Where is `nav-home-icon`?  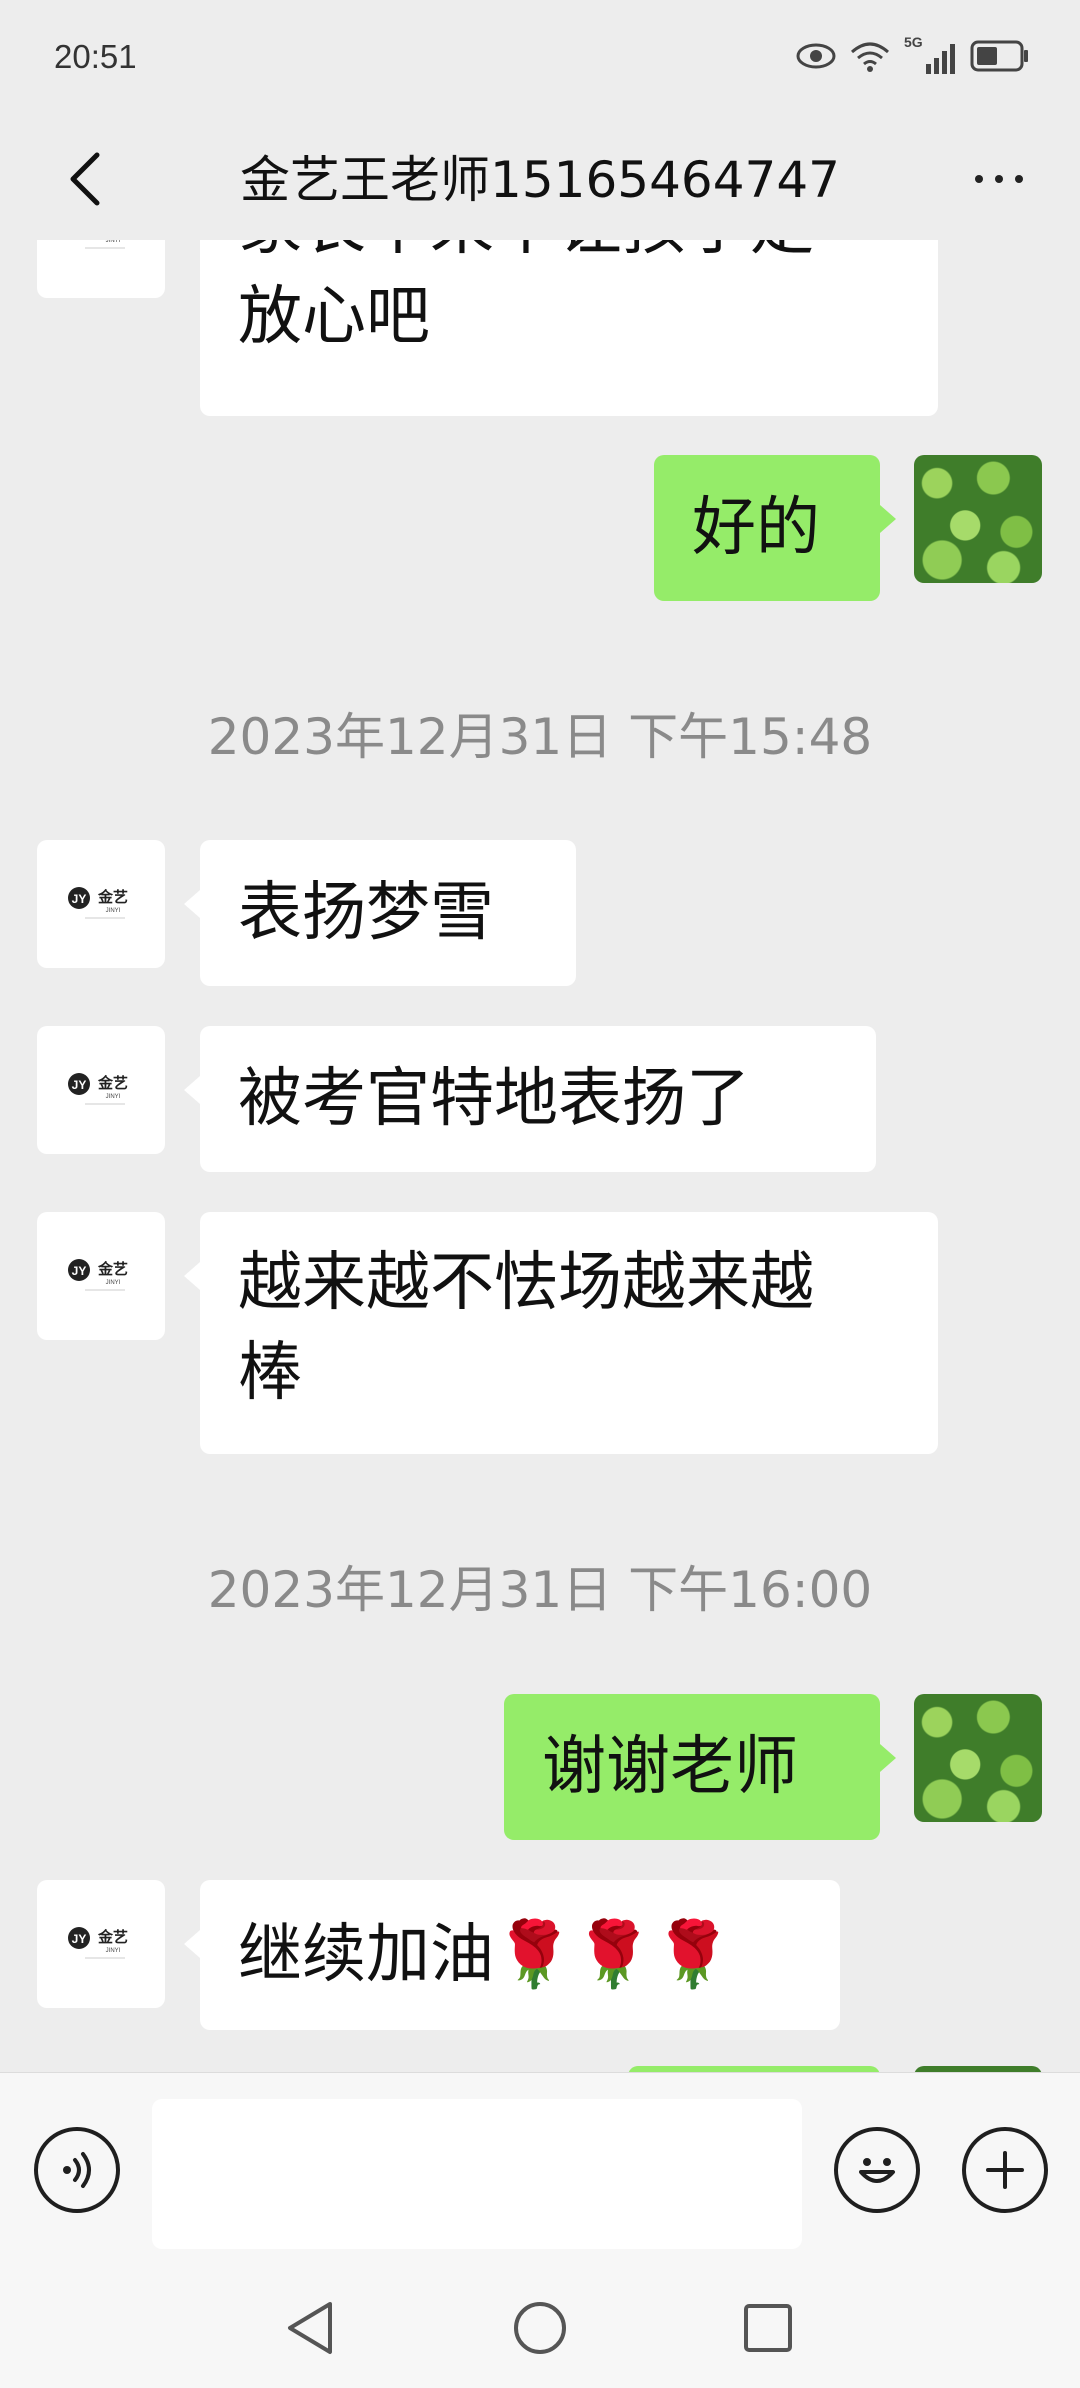 nav-home-icon is located at coordinates (540, 2328).